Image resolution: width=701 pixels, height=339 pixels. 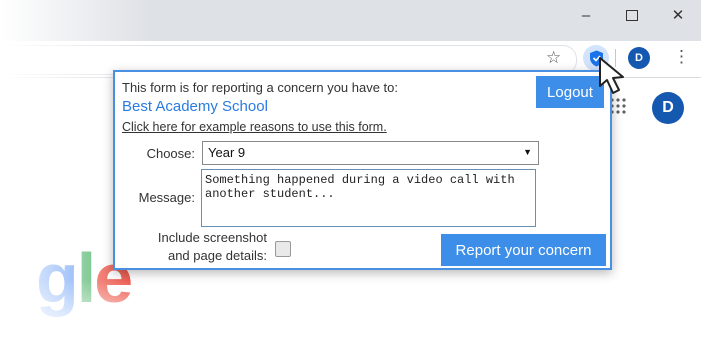 What do you see at coordinates (57, 278) in the screenshot?
I see `logo-letter-g: g` at bounding box center [57, 278].